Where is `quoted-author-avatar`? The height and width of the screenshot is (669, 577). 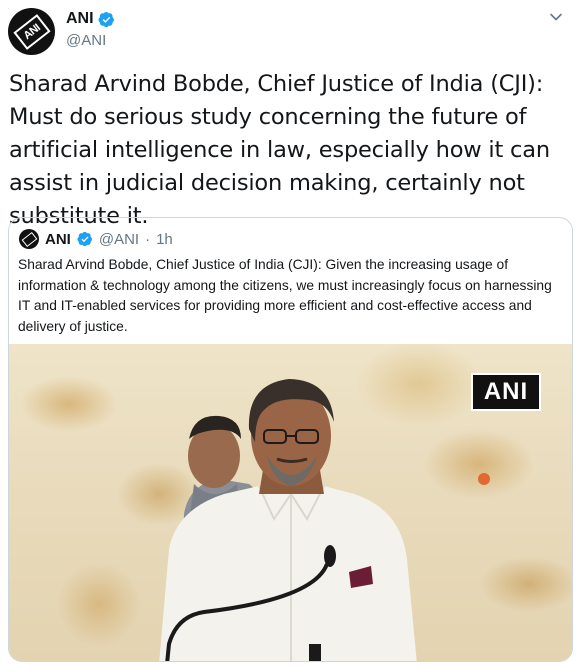
quoted-author-avatar is located at coordinates (29, 239).